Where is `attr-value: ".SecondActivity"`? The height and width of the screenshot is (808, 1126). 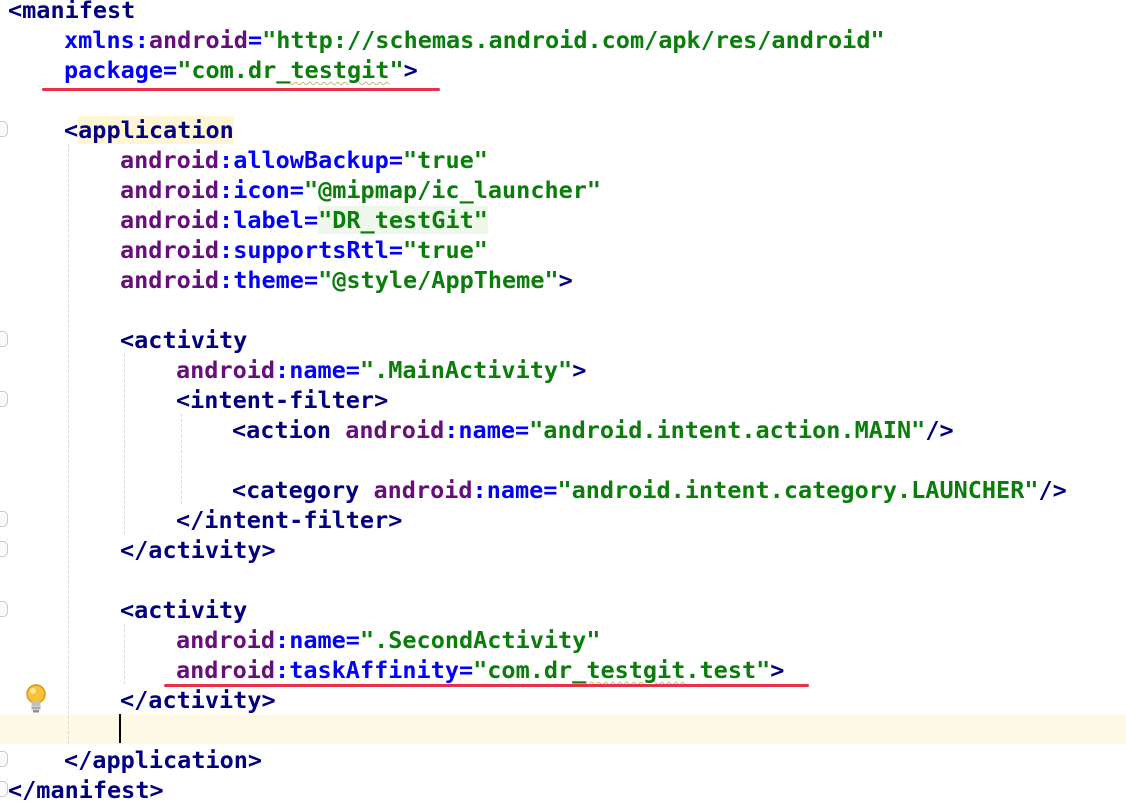 attr-value: ".SecondActivity" is located at coordinates (480, 640).